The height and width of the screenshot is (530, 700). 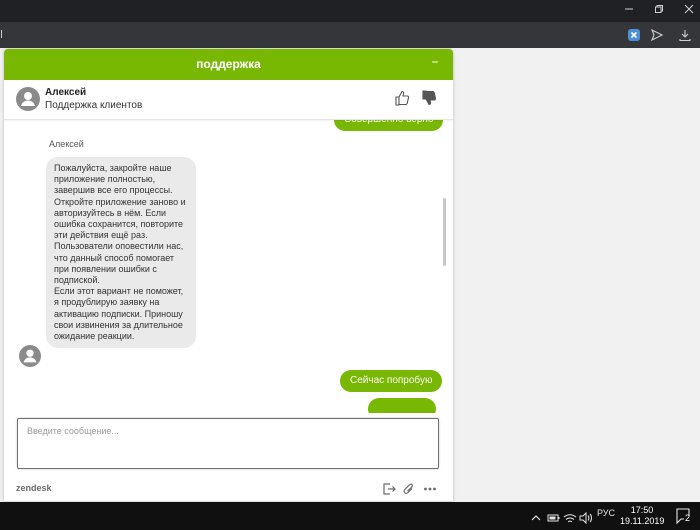 What do you see at coordinates (606, 513) in the screenshot?
I see `language-indicator: РУС` at bounding box center [606, 513].